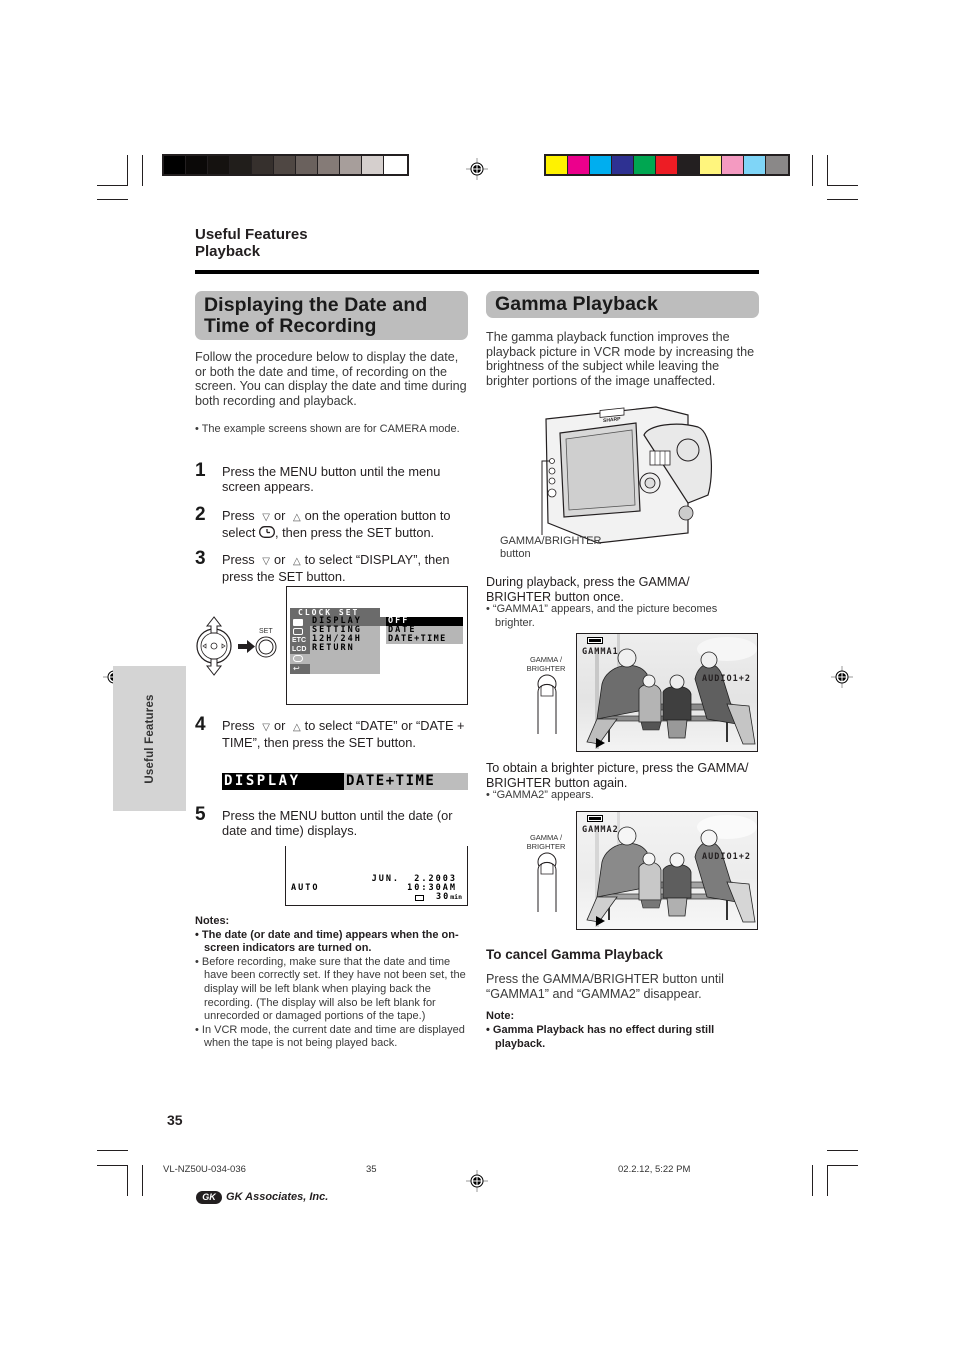  Describe the element at coordinates (200, 470) in the screenshot. I see `step-1-number: 1` at that location.